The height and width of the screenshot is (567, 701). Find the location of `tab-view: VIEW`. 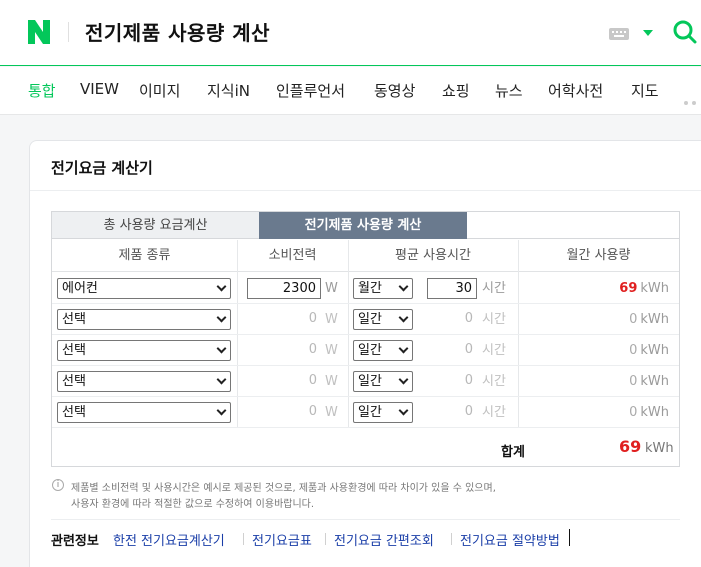

tab-view: VIEW is located at coordinates (99, 89).